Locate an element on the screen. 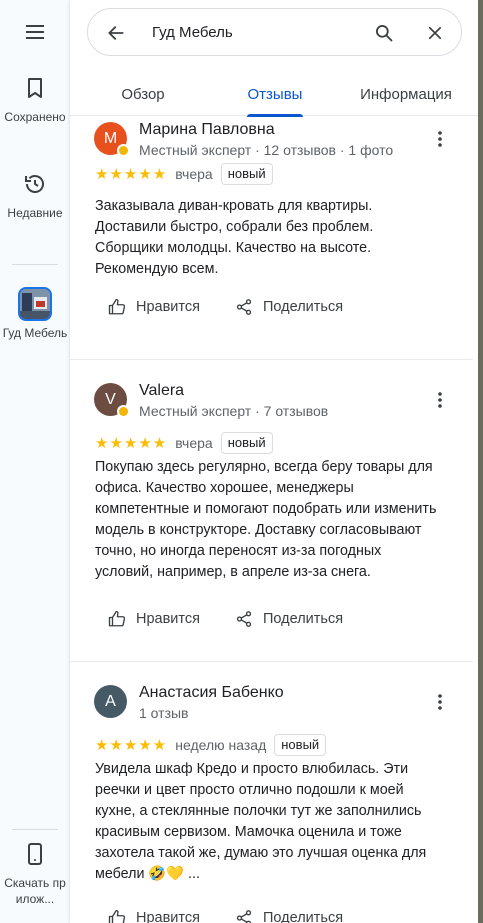  review-author: Valera is located at coordinates (161, 391).